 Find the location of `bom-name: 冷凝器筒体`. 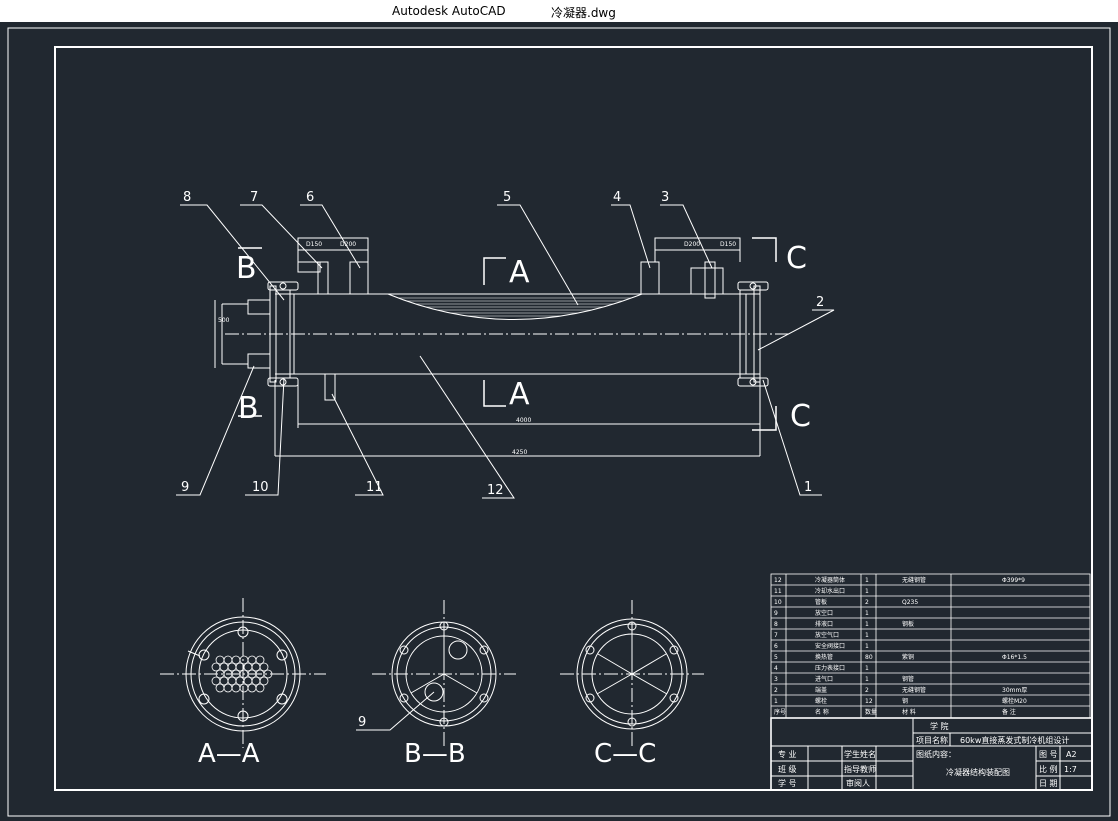

bom-name: 冷凝器筒体 is located at coordinates (830, 580).